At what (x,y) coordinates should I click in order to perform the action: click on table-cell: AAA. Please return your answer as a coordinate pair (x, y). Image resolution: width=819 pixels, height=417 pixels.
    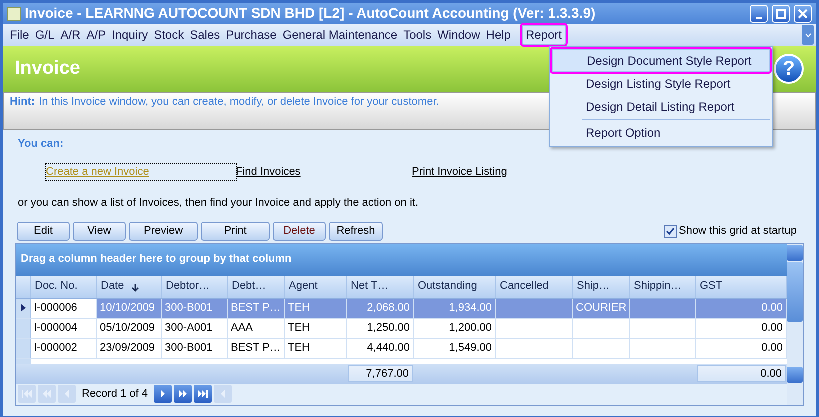
    Looking at the image, I should click on (256, 328).